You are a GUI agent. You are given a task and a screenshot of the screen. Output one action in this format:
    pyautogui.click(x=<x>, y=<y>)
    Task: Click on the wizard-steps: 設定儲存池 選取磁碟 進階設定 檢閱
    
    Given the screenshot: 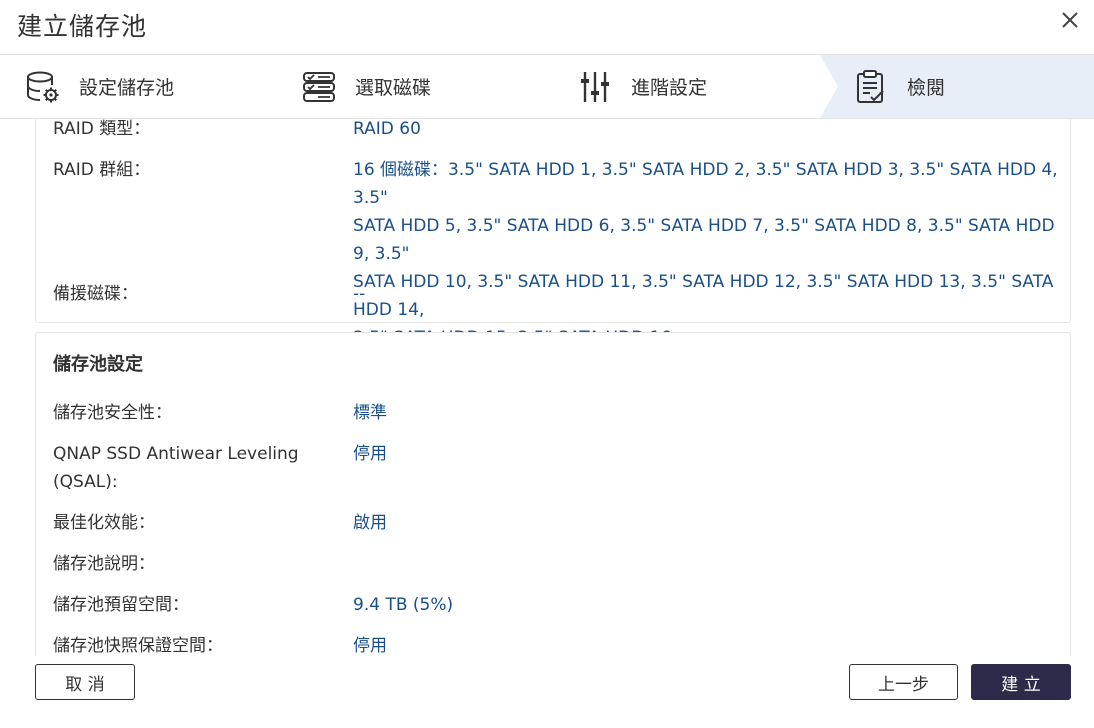 What is the action you would take?
    pyautogui.click(x=547, y=87)
    